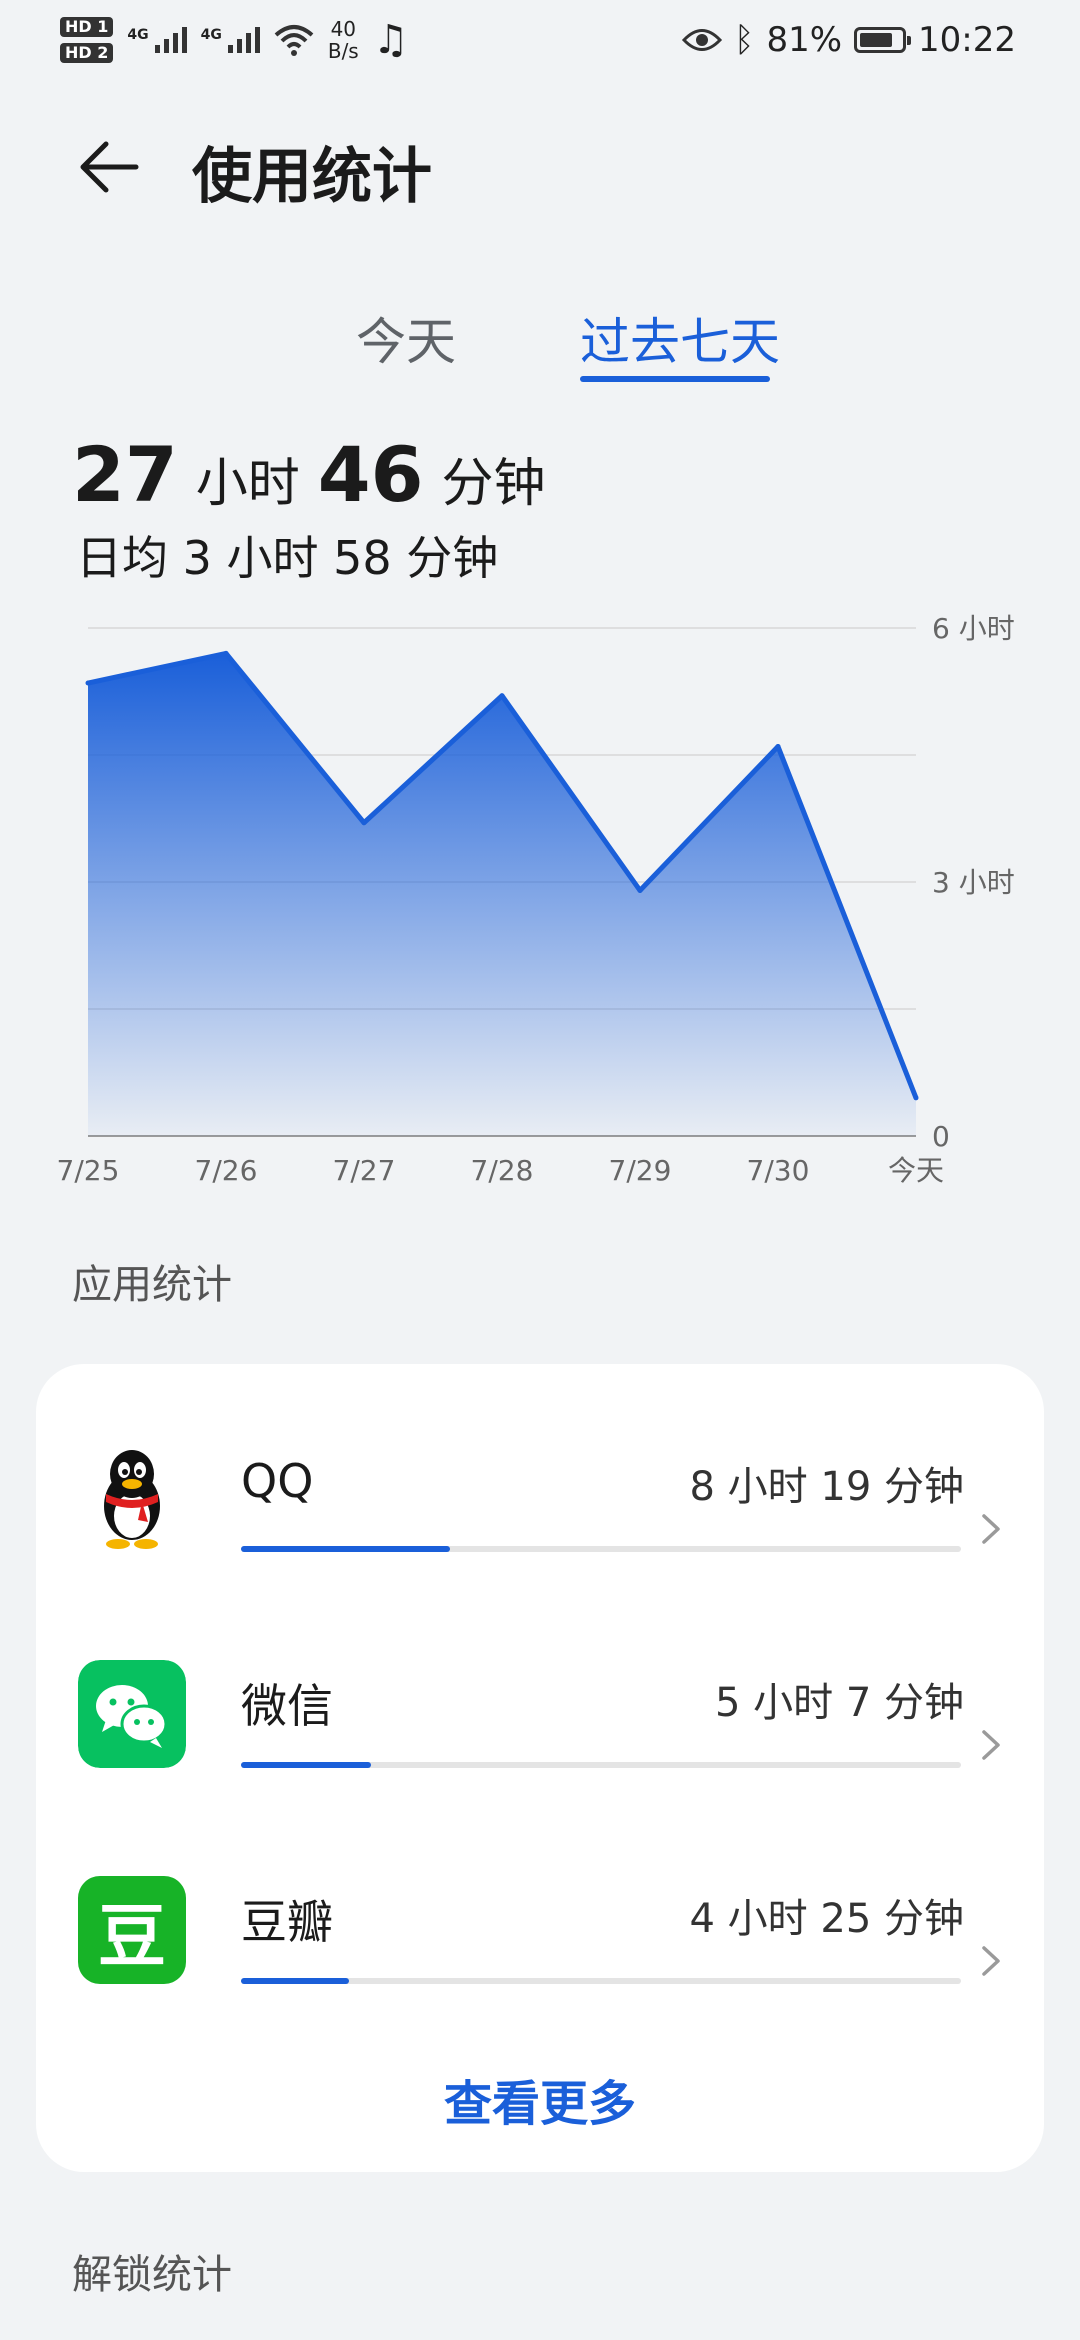 This screenshot has height=2340, width=1080. Describe the element at coordinates (849, 40) in the screenshot. I see `status-right: ᛒ 81% 10:22` at that location.